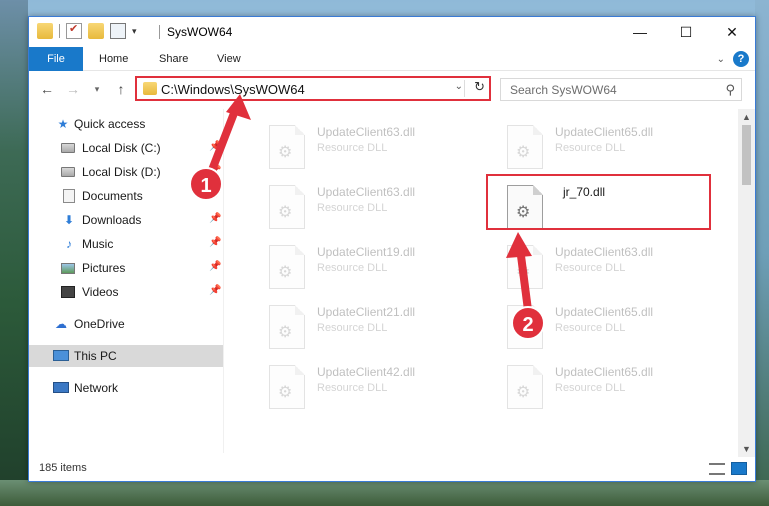 The image size is (769, 506). I want to click on up-arrow-icon: ↑, so click(121, 89).